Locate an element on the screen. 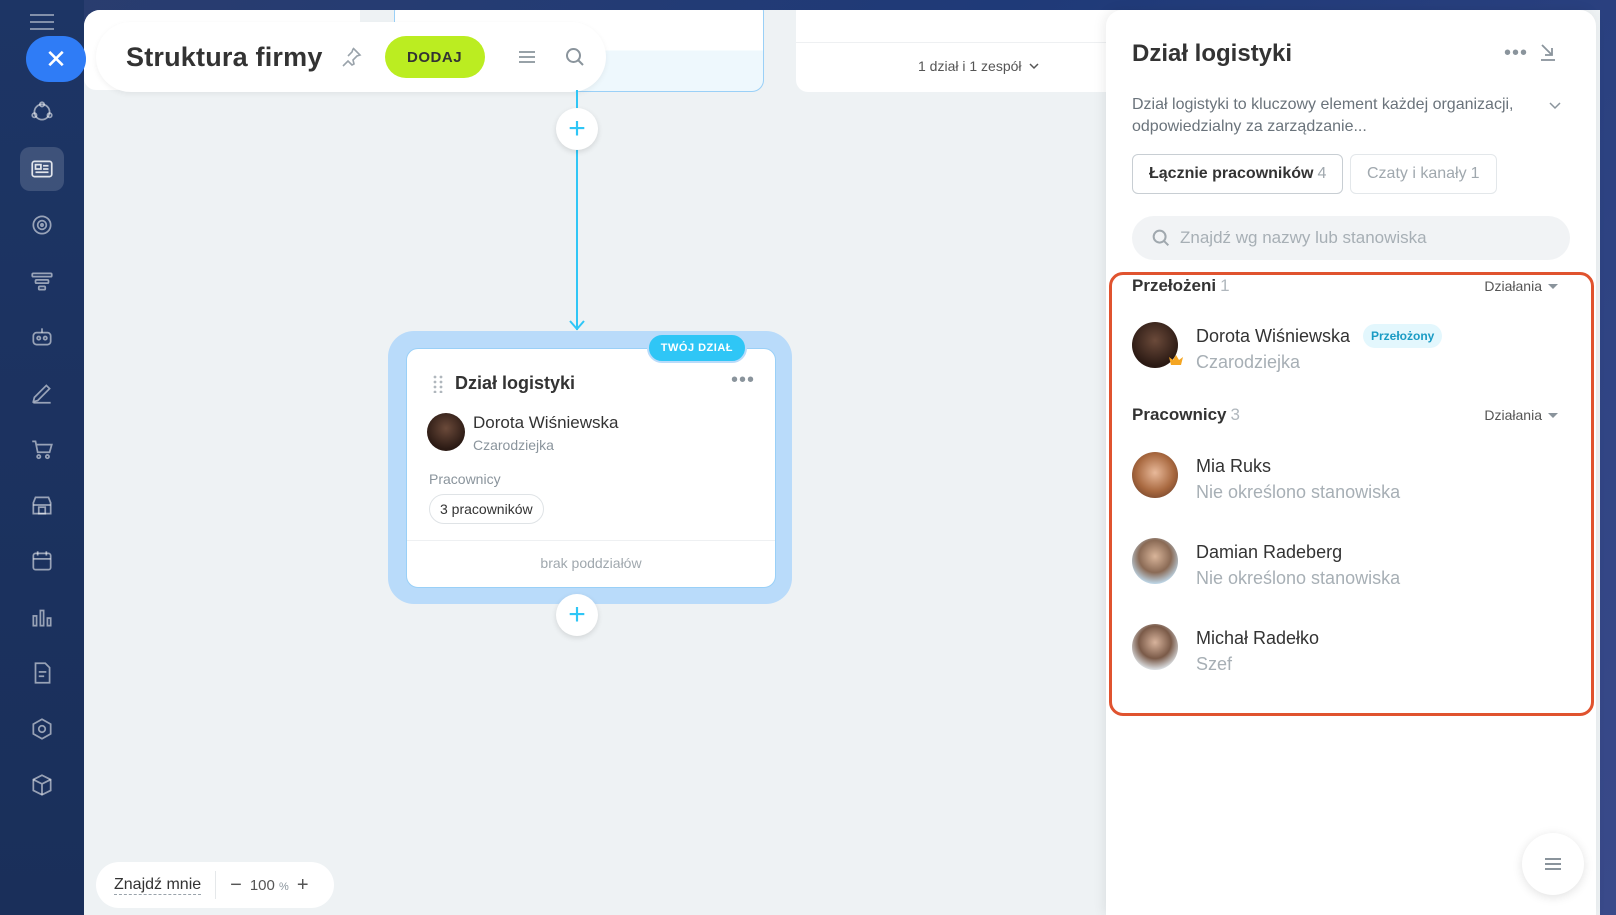 Image resolution: width=1616 pixels, height=915 pixels. search-input is located at coordinates (1370, 238).